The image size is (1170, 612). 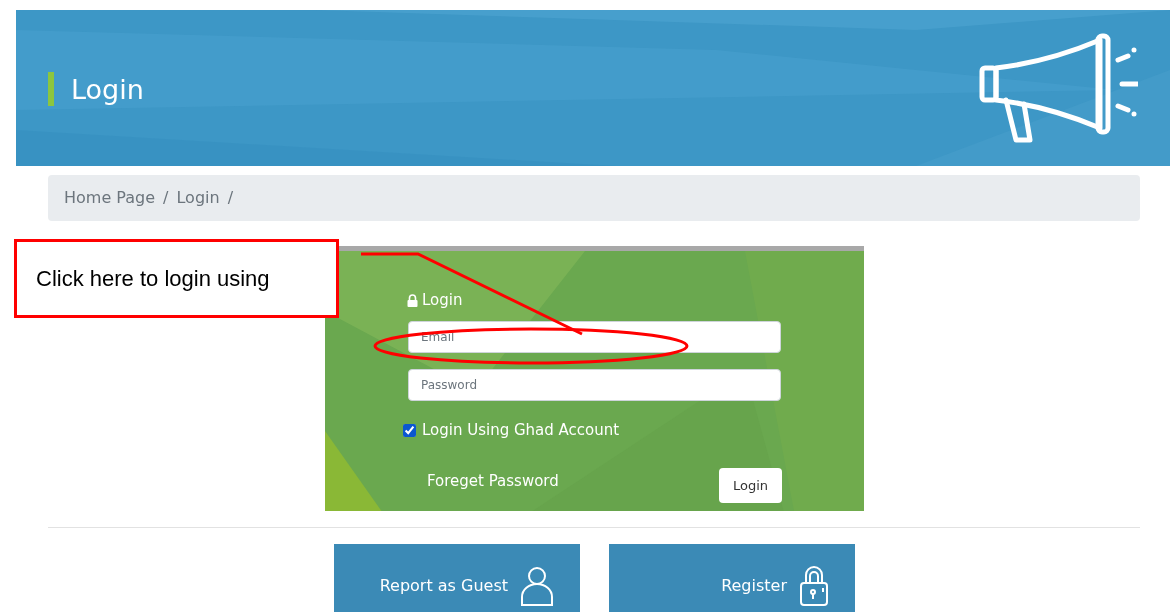 What do you see at coordinates (493, 481) in the screenshot?
I see `forgot-password-link: Foreget Password` at bounding box center [493, 481].